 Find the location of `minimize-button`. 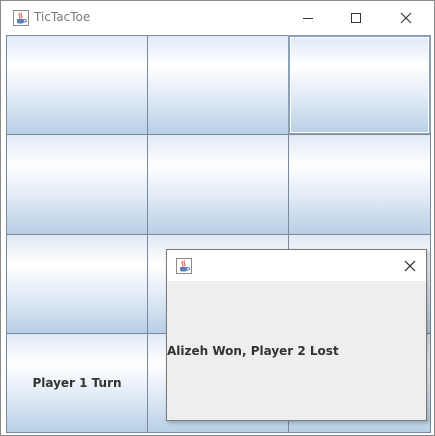

minimize-button is located at coordinates (308, 17).